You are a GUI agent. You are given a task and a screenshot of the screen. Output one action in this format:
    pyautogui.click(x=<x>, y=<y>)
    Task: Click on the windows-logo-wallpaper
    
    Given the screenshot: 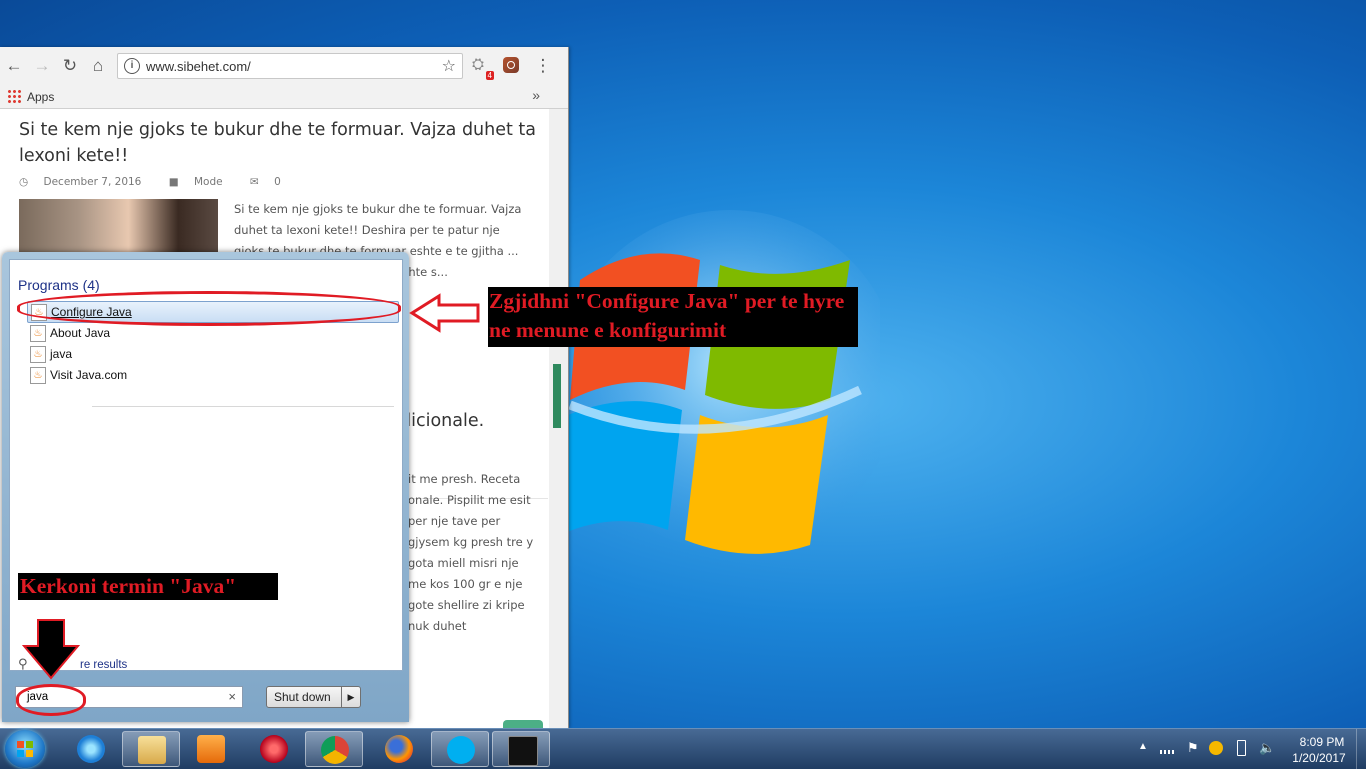 What is the action you would take?
    pyautogui.click(x=720, y=382)
    